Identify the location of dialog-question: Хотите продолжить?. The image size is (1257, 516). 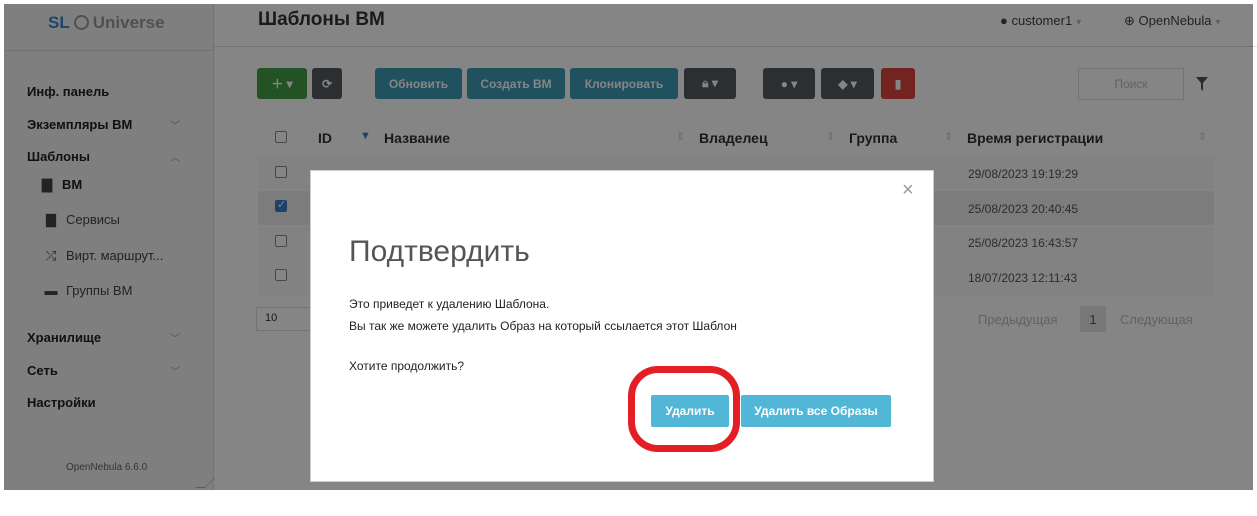
(406, 366).